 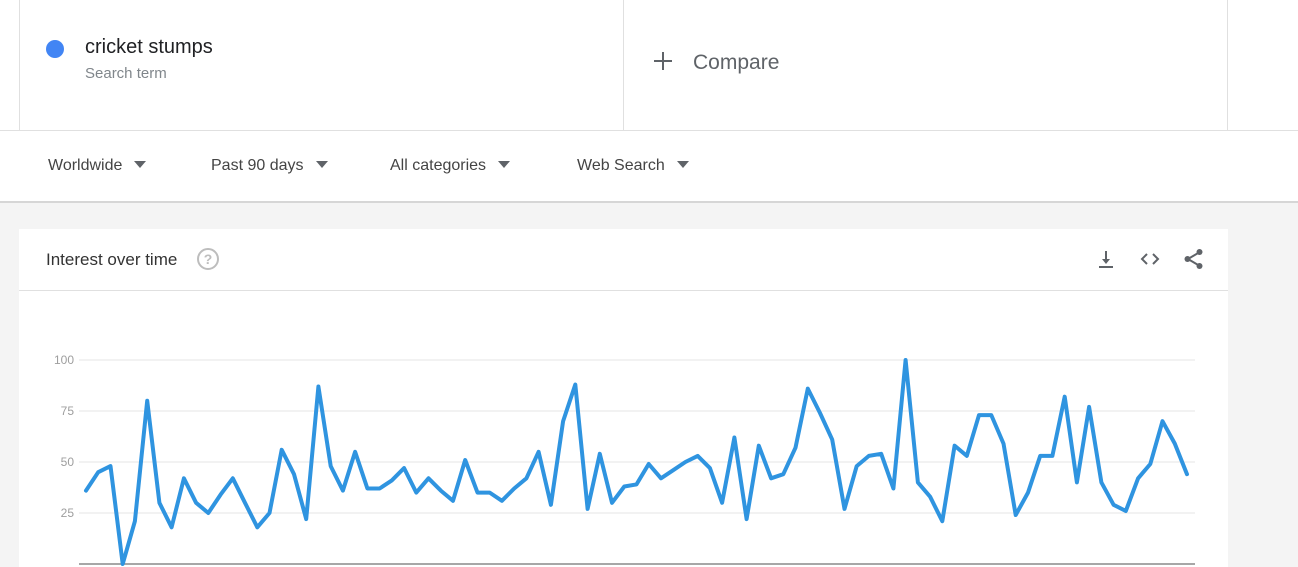 What do you see at coordinates (1150, 259) in the screenshot?
I see `embed-code-icon` at bounding box center [1150, 259].